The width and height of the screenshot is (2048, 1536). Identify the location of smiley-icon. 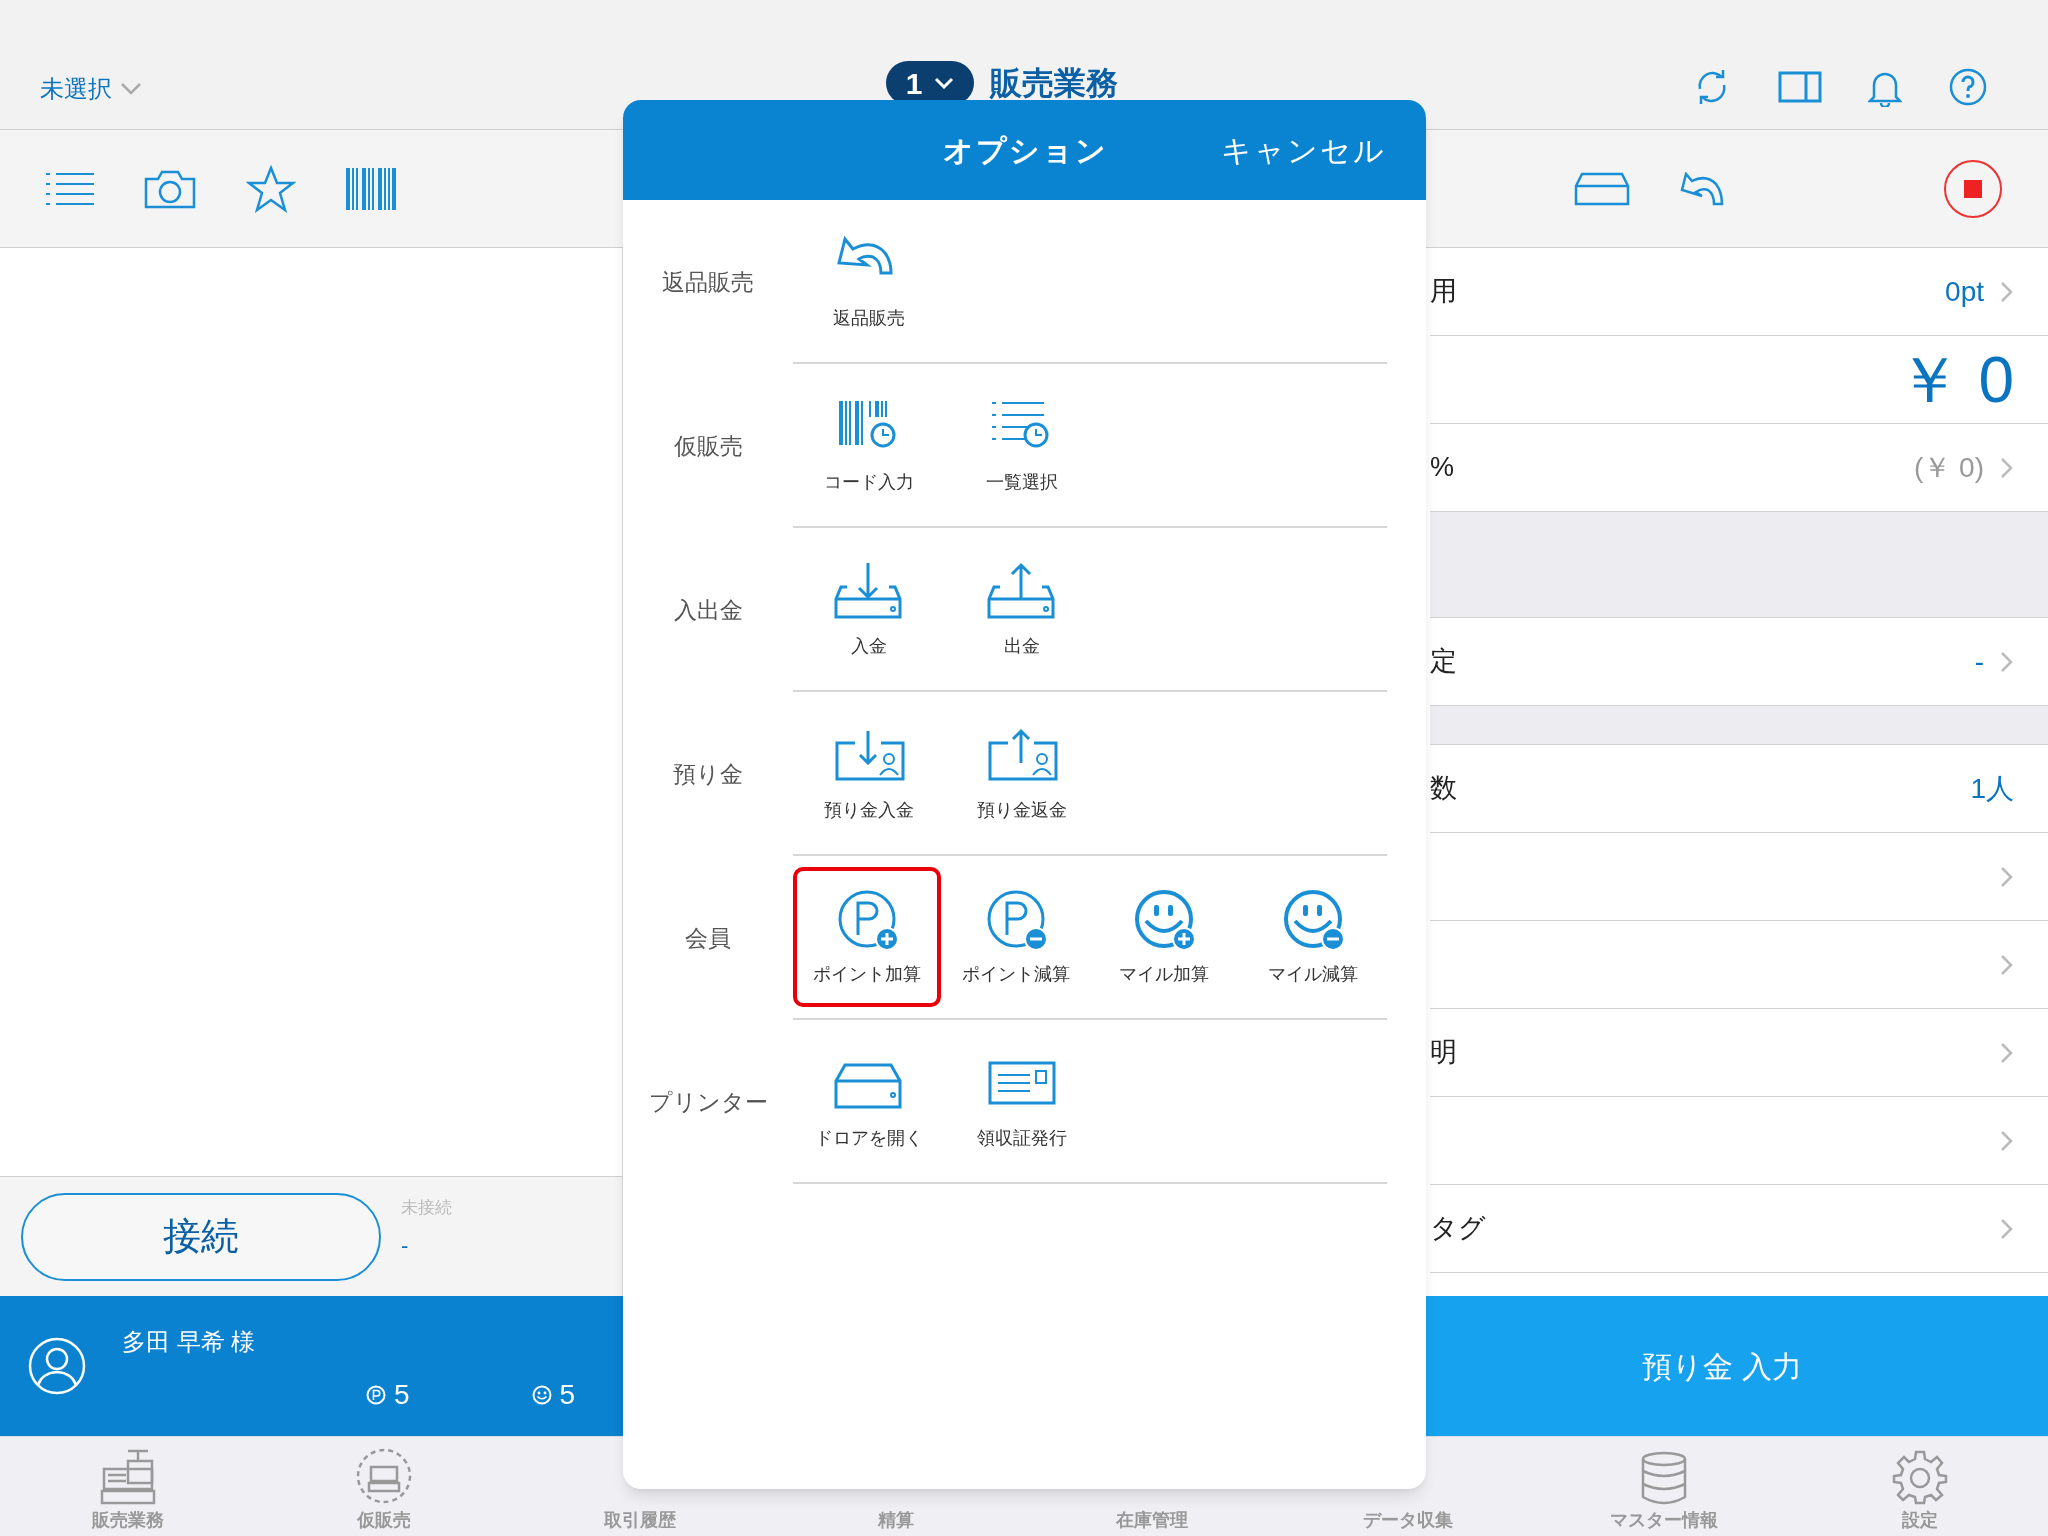
(541, 1395).